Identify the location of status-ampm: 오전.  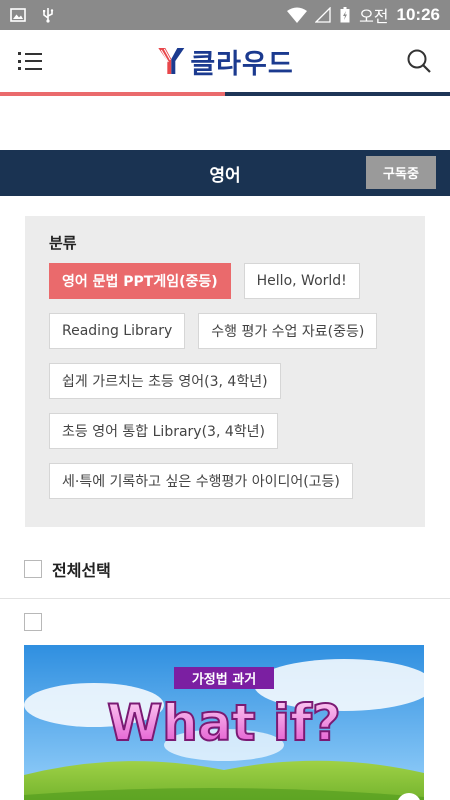
(374, 16).